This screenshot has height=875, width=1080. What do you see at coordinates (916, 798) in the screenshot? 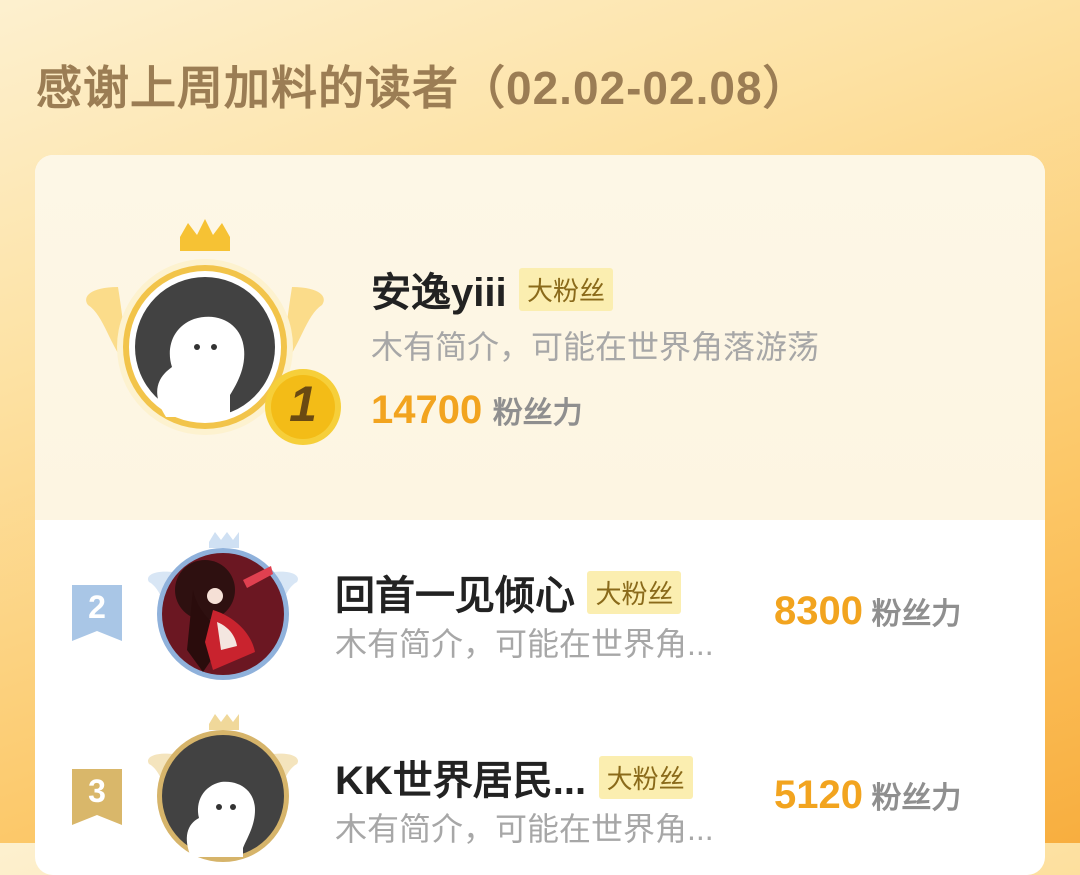
I see `reader-3-score-unit: 粉丝力` at bounding box center [916, 798].